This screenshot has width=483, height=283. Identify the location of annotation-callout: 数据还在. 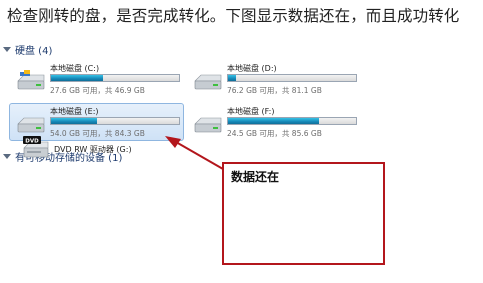
(303, 213).